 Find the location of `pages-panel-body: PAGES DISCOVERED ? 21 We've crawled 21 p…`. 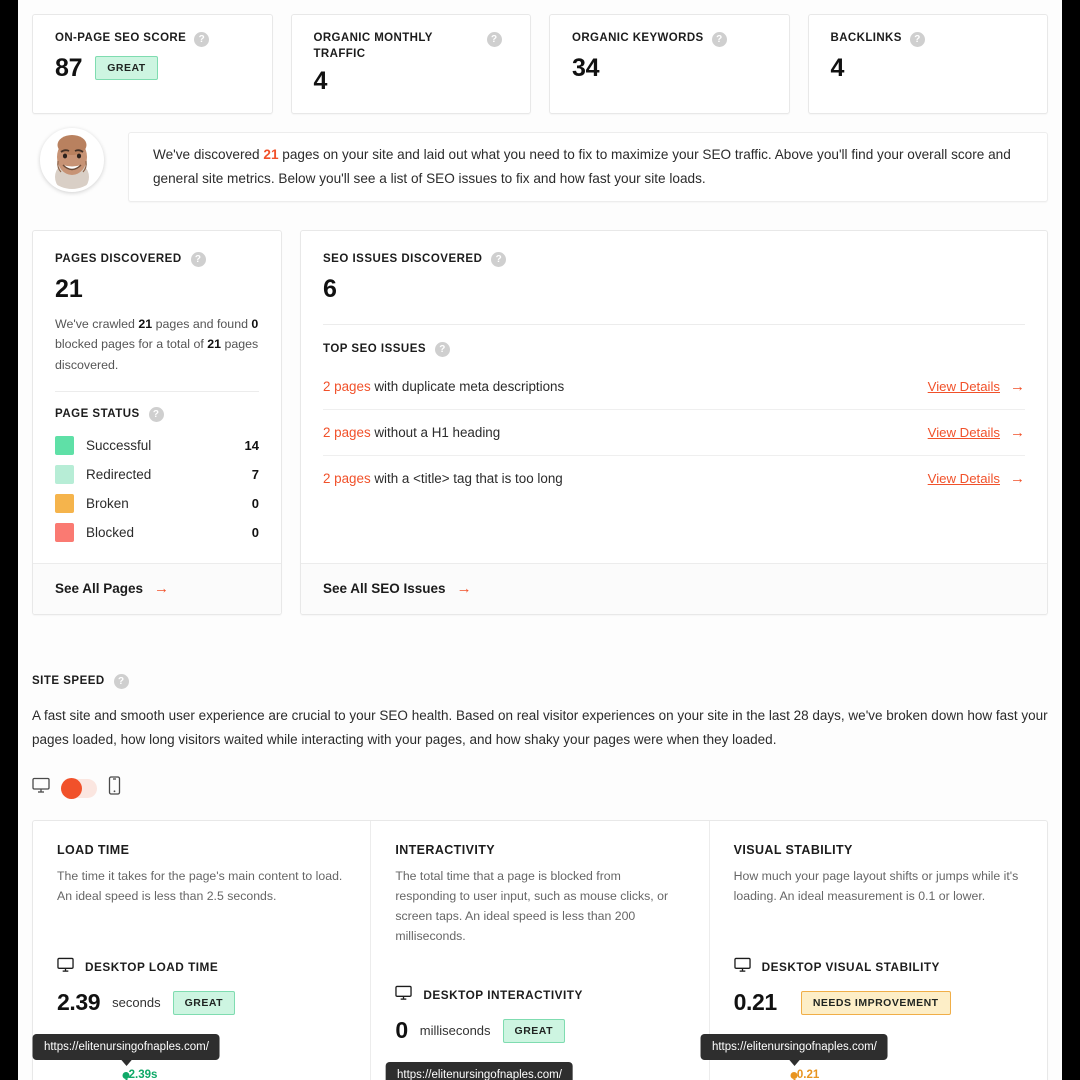

pages-panel-body: PAGES DISCOVERED ? 21 We've crawled 21 p… is located at coordinates (157, 397).